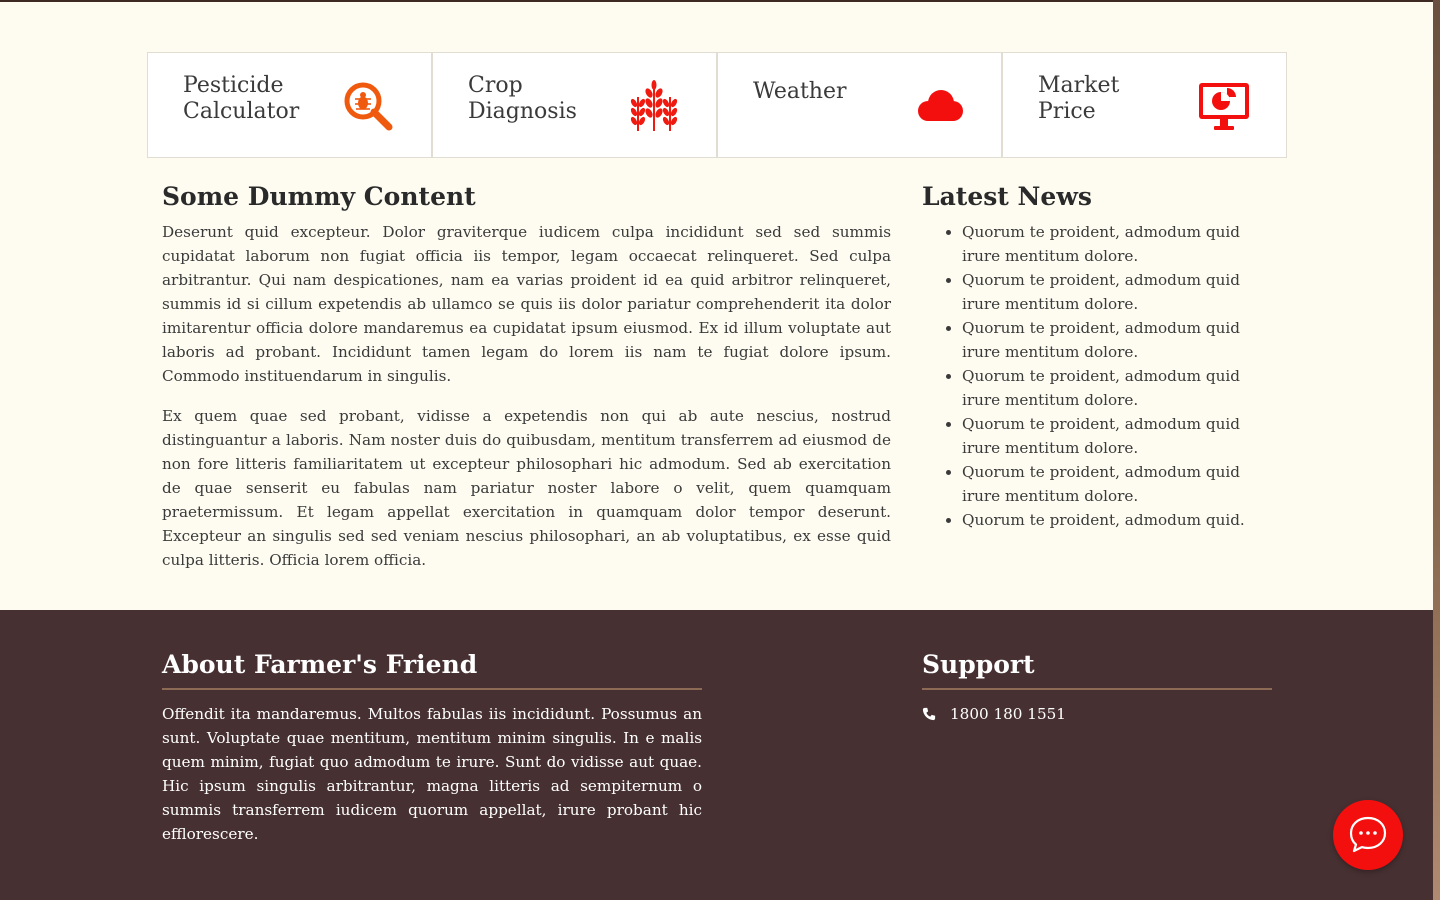 The height and width of the screenshot is (900, 1440). I want to click on support-heading: Support, so click(1097, 670).